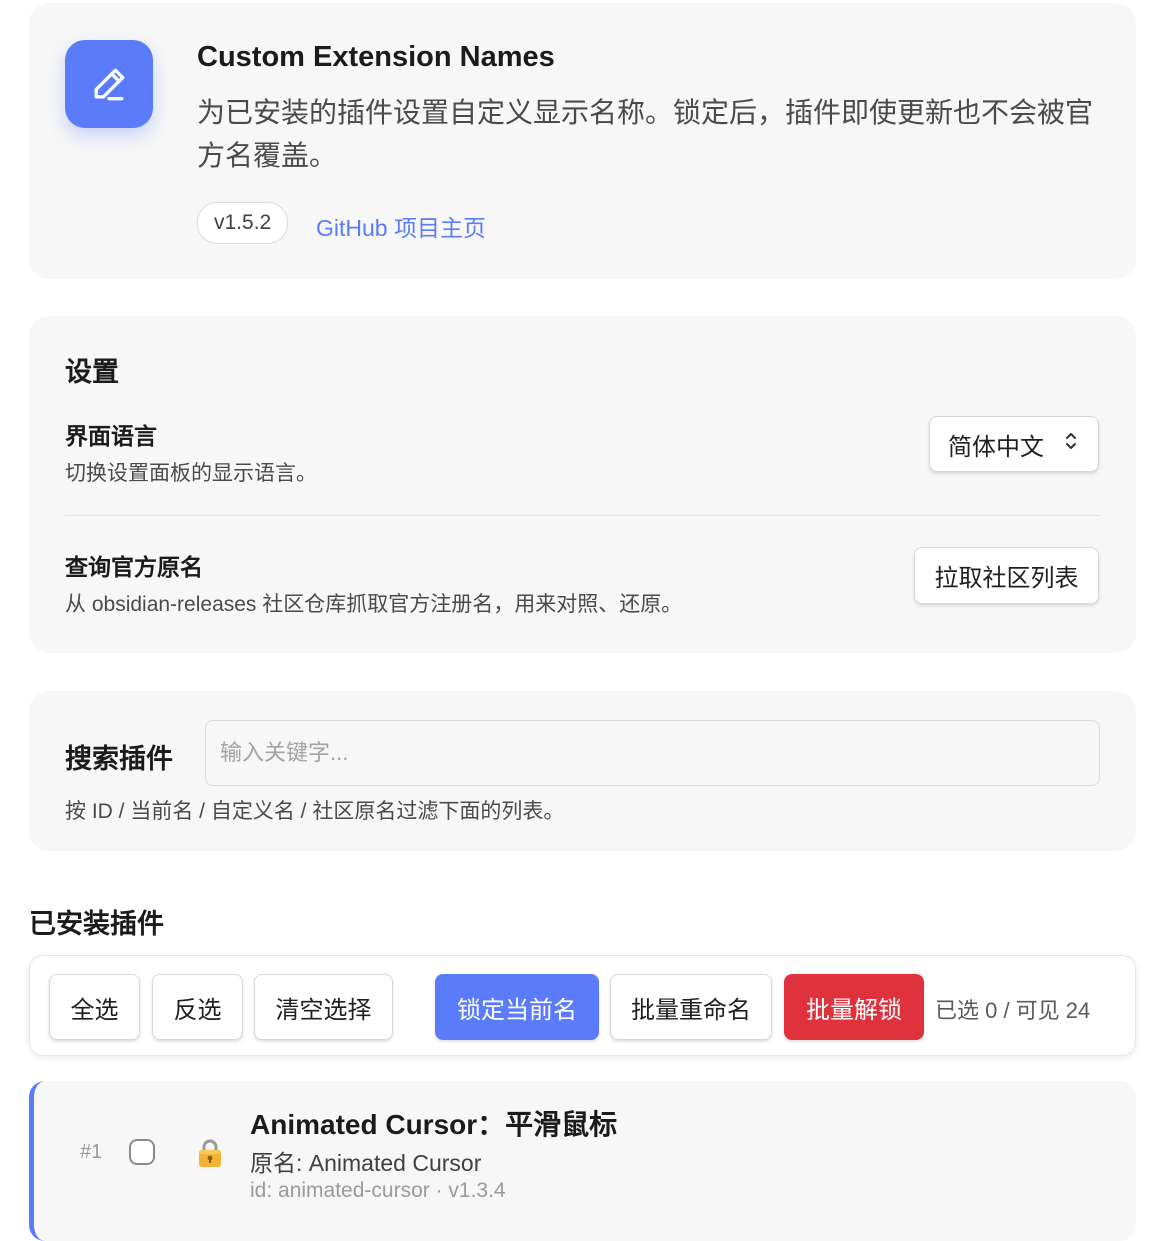 The width and height of the screenshot is (1153, 1241). What do you see at coordinates (378, 1190) in the screenshot?
I see `plugin-meta: id: animated-cursor · v1.3.4` at bounding box center [378, 1190].